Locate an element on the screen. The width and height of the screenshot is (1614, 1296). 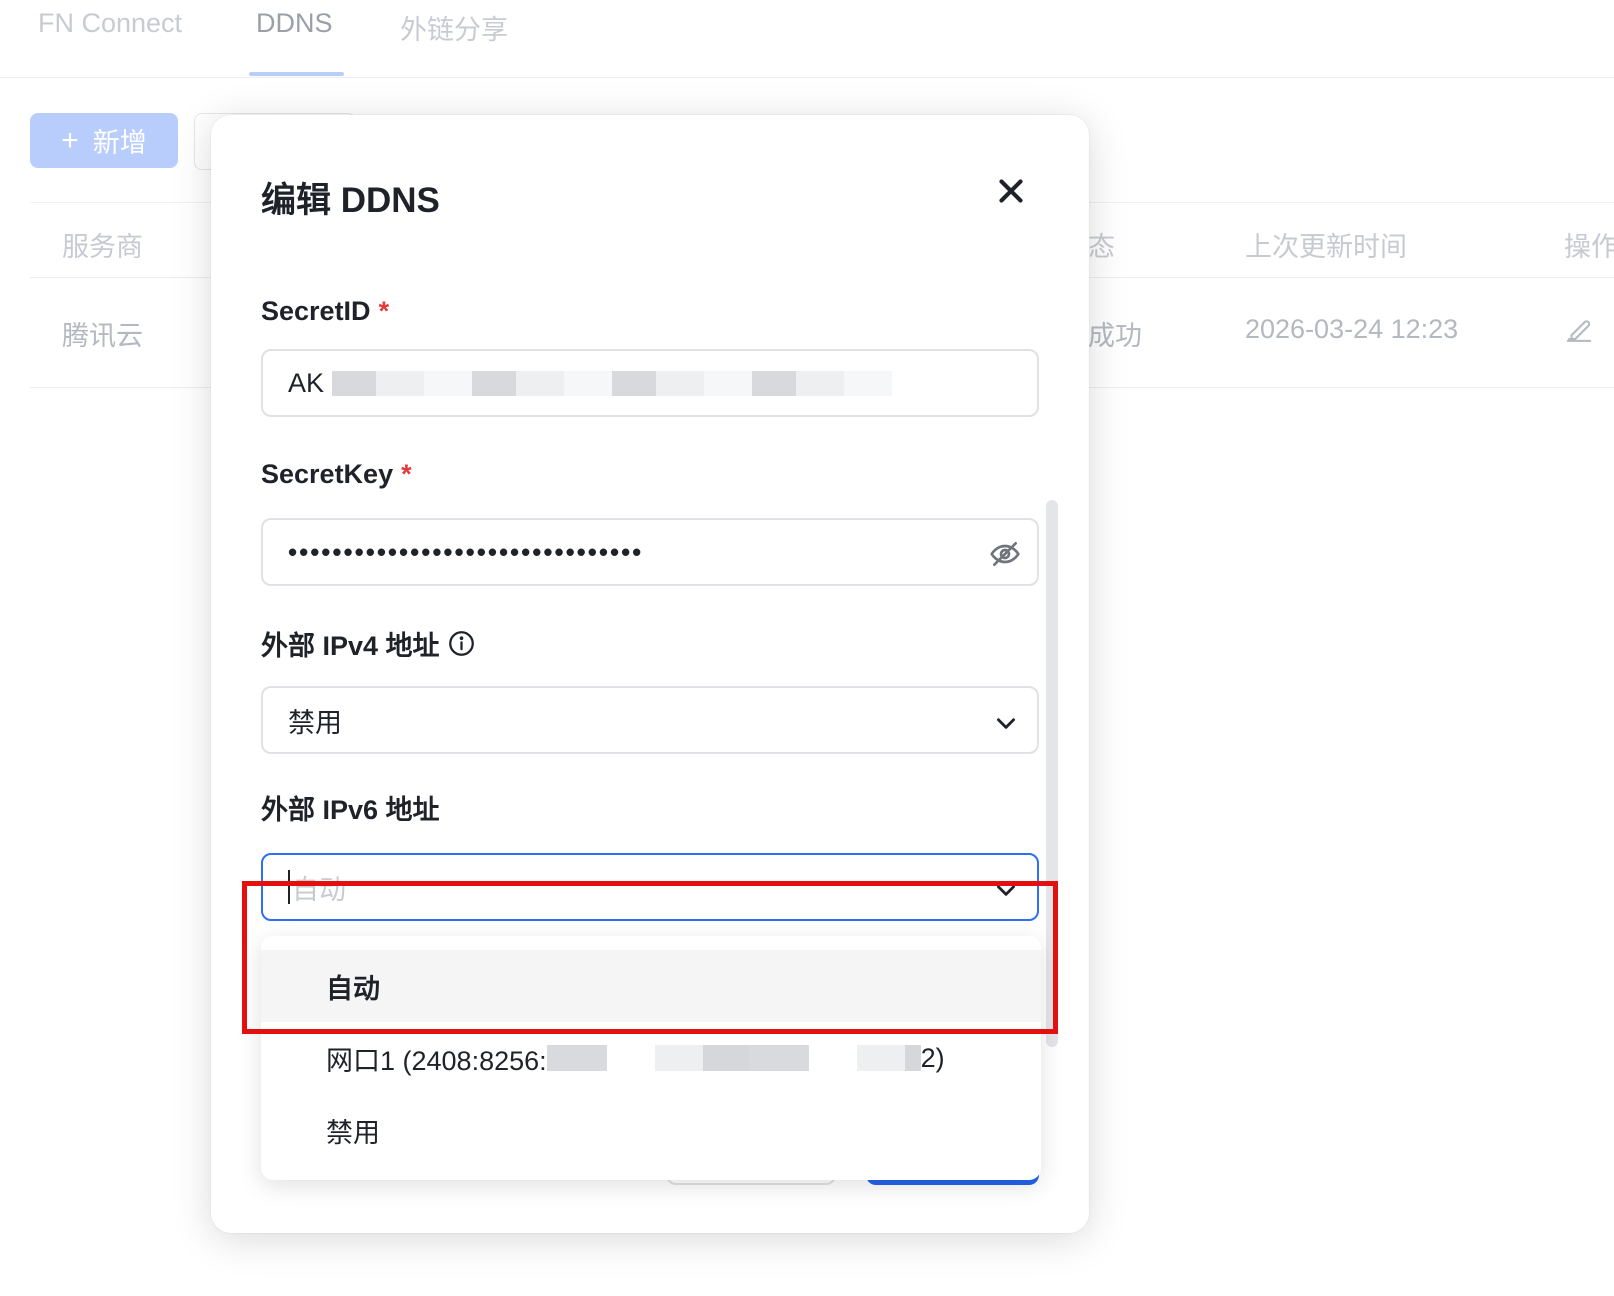
ipv4-selected-value: 禁用 is located at coordinates (315, 722).